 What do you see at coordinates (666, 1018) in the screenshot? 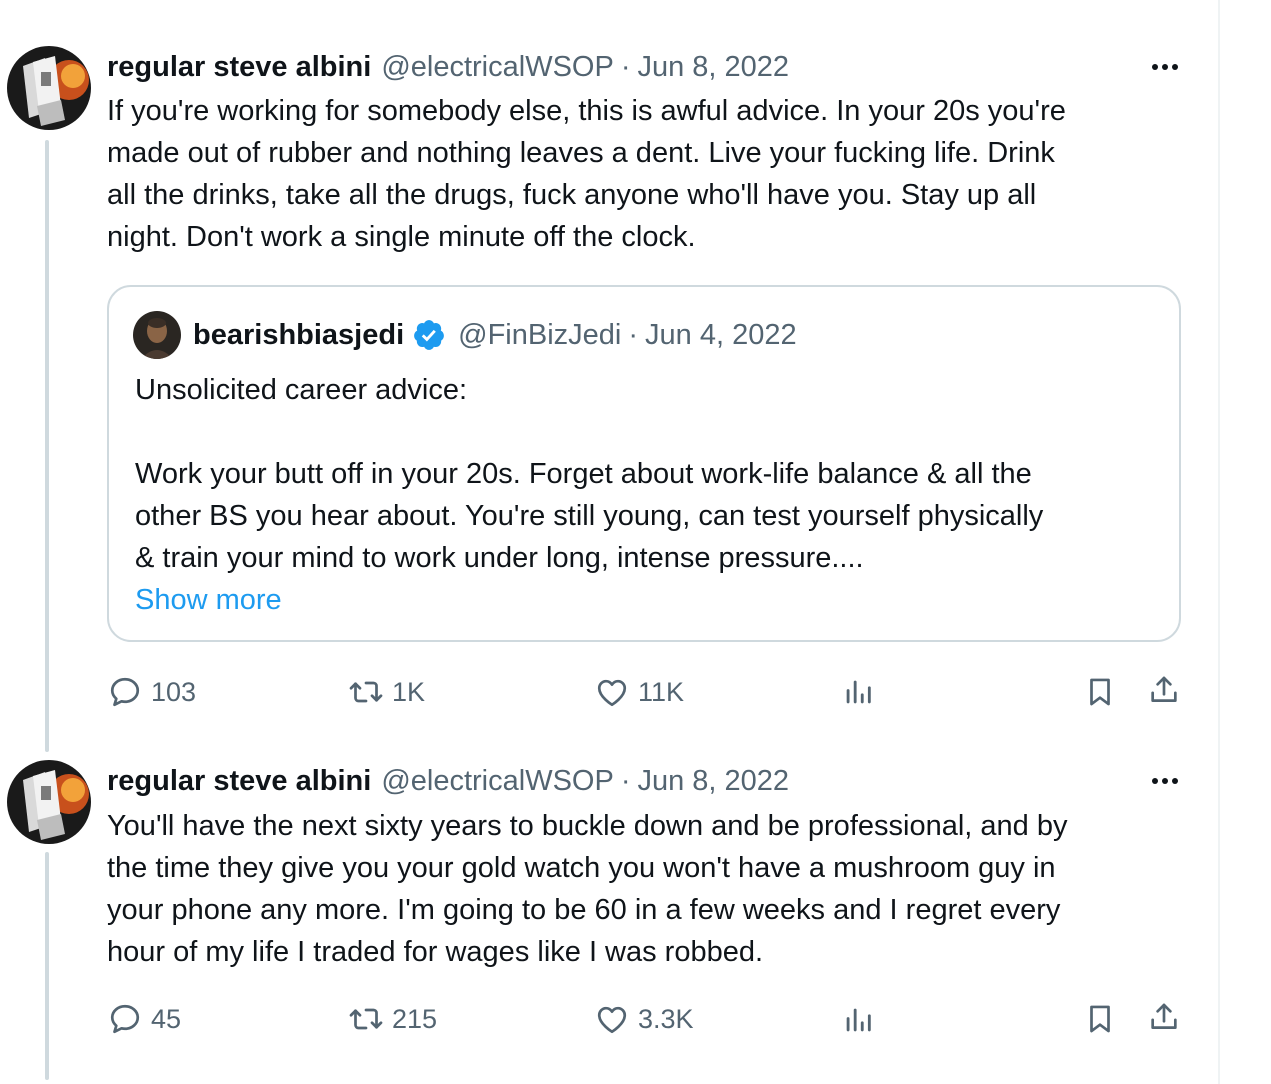
I see `like-count: 3.3K` at bounding box center [666, 1018].